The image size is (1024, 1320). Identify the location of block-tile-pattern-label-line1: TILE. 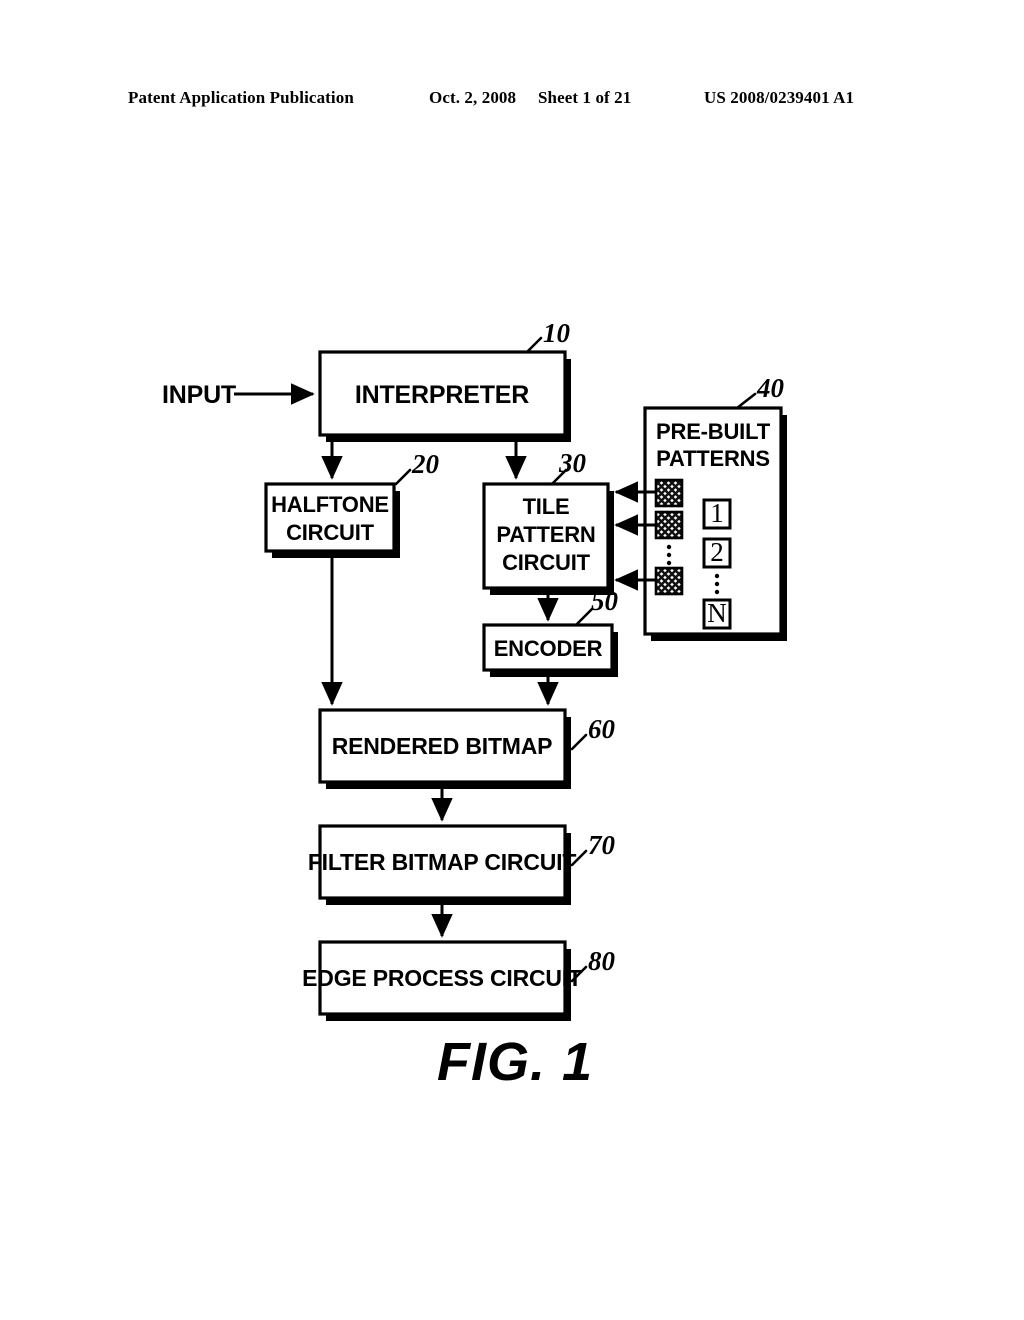
(546, 506).